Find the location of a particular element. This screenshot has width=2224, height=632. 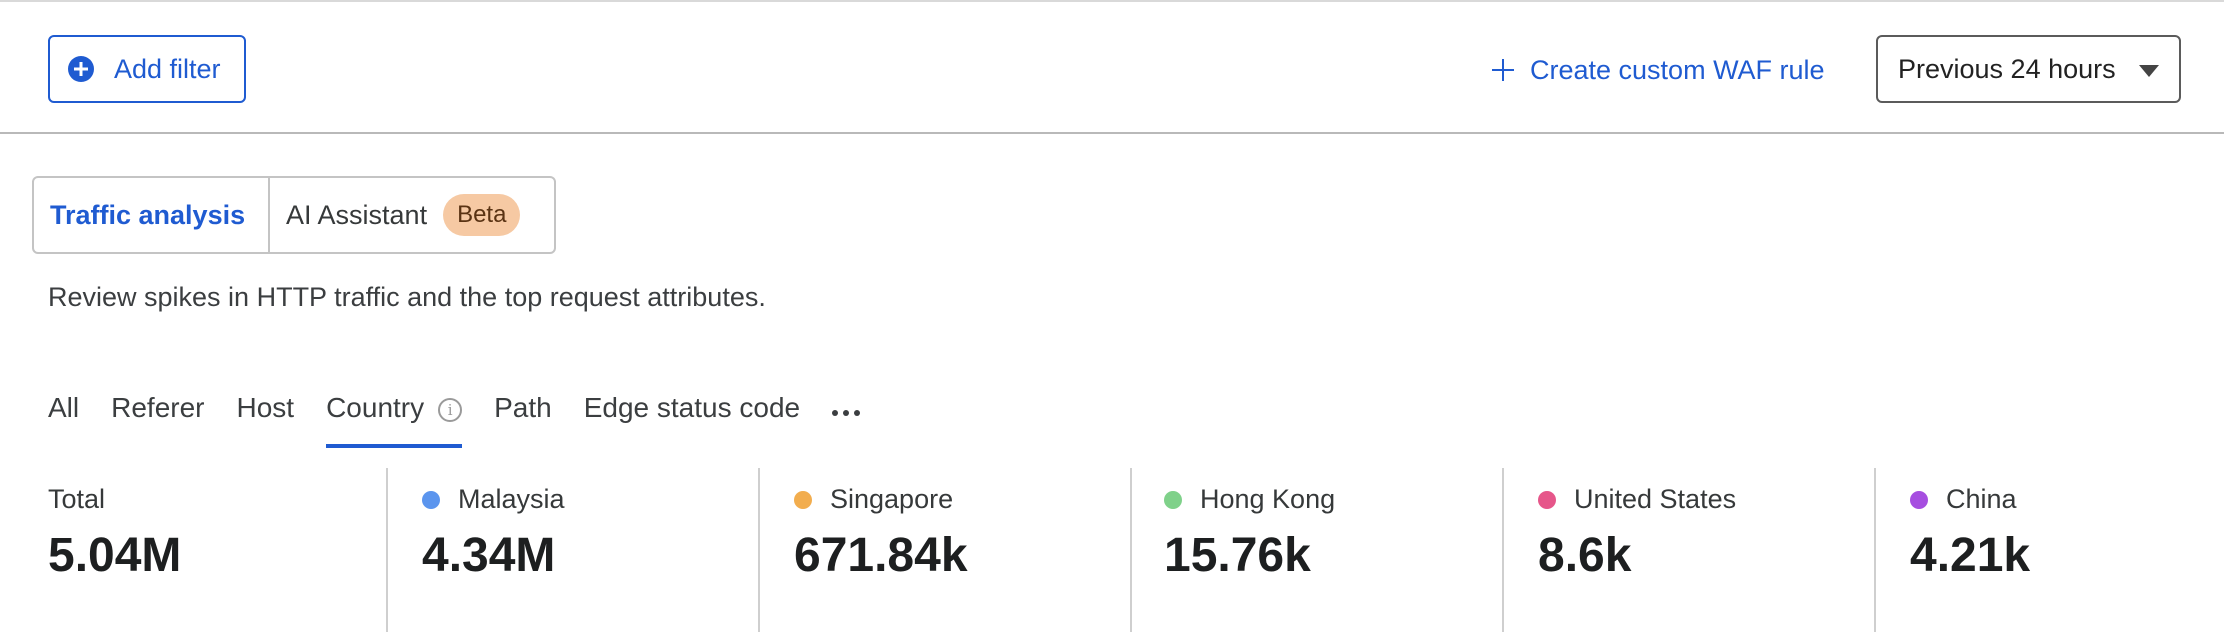

tab-label: All is located at coordinates (64, 407).